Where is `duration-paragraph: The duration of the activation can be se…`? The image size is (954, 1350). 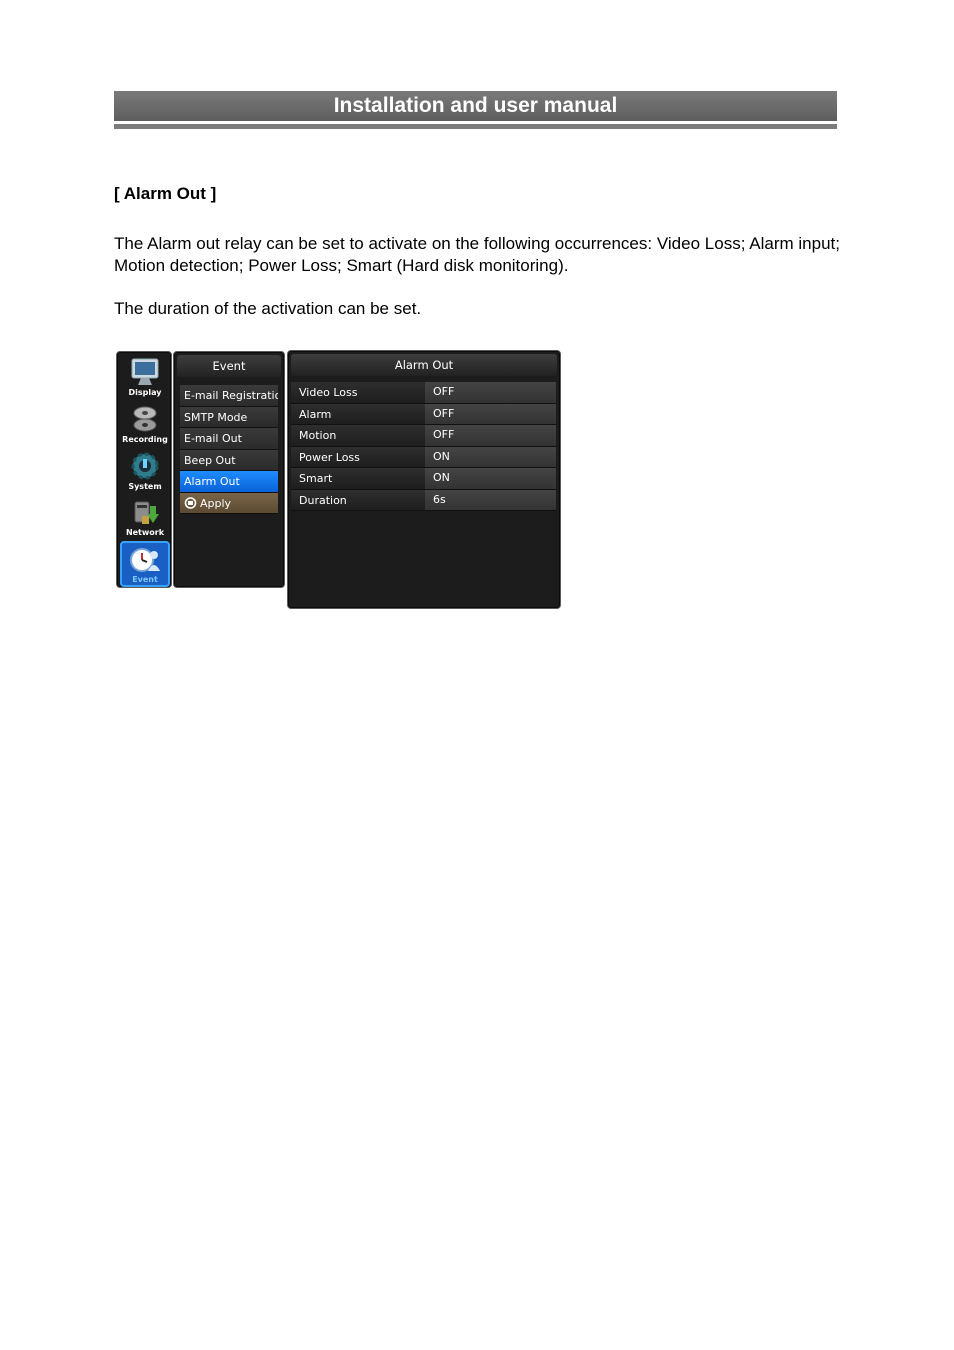
duration-paragraph: The duration of the activation can be se… is located at coordinates (268, 308).